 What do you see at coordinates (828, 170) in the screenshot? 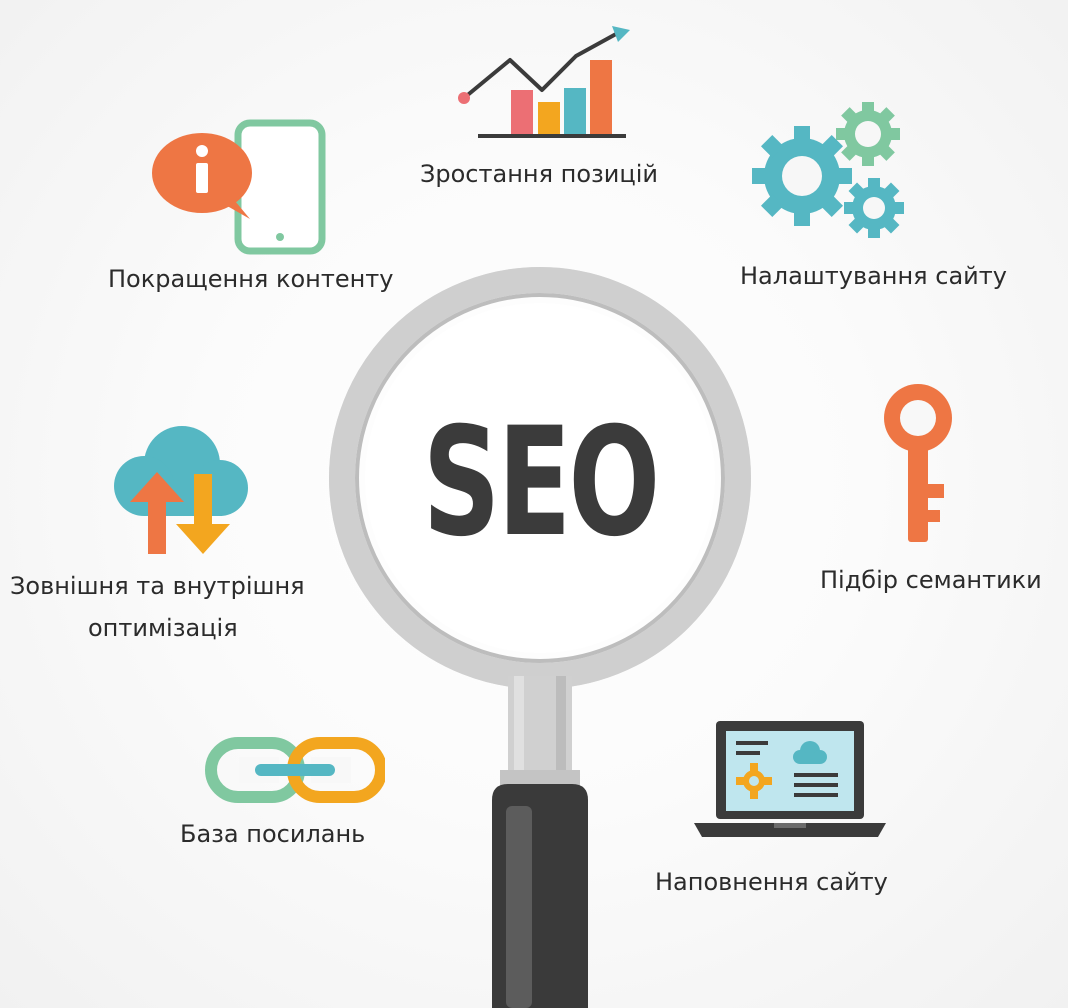
I see `gears-icon` at bounding box center [828, 170].